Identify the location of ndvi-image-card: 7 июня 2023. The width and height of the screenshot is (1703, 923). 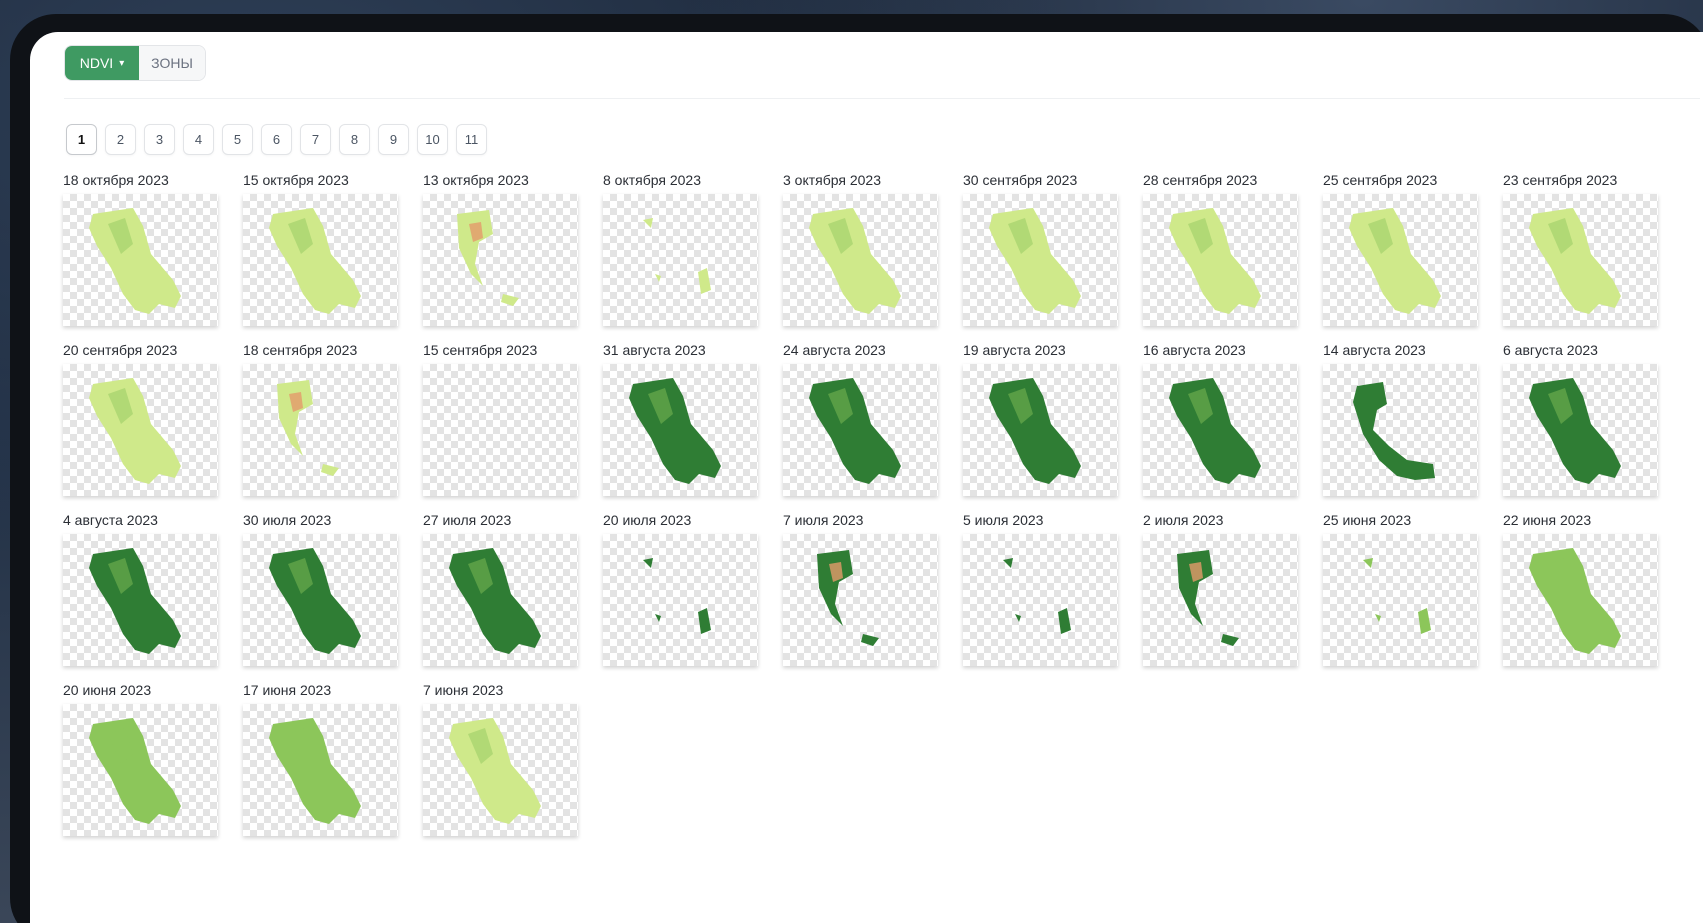
(500, 758).